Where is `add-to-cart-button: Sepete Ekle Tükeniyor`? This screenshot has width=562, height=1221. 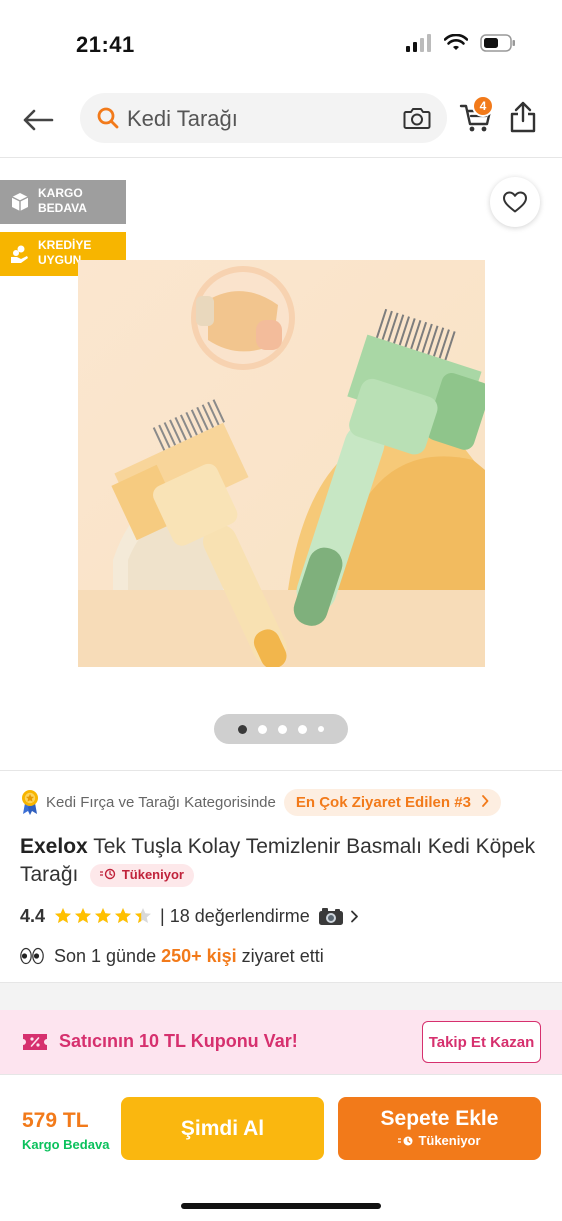 add-to-cart-button: Sepete Ekle Tükeniyor is located at coordinates (439, 1128).